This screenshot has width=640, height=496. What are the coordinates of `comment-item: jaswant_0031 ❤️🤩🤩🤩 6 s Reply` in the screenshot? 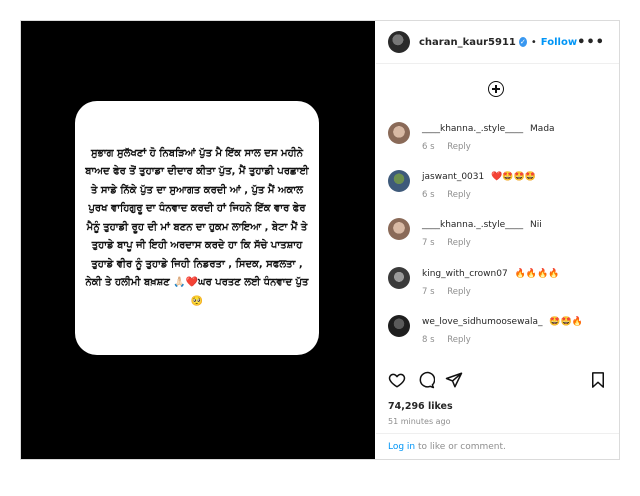 It's located at (500, 190).